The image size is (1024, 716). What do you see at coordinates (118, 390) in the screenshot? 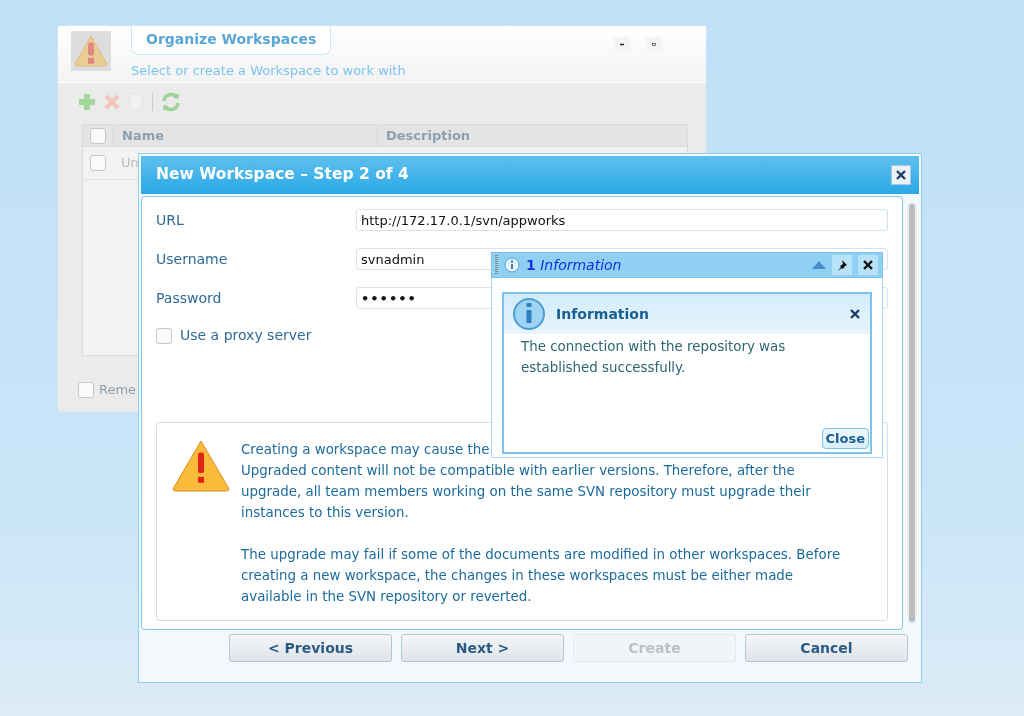
I see `checkbox-label: Reme` at bounding box center [118, 390].